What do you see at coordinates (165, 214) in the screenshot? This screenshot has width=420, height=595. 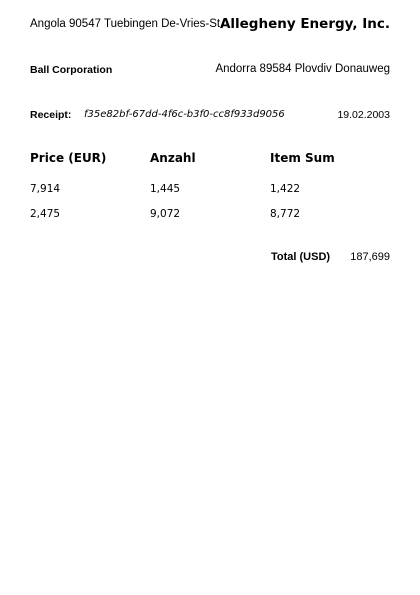 I see `table-cell-quantity: 9,072` at bounding box center [165, 214].